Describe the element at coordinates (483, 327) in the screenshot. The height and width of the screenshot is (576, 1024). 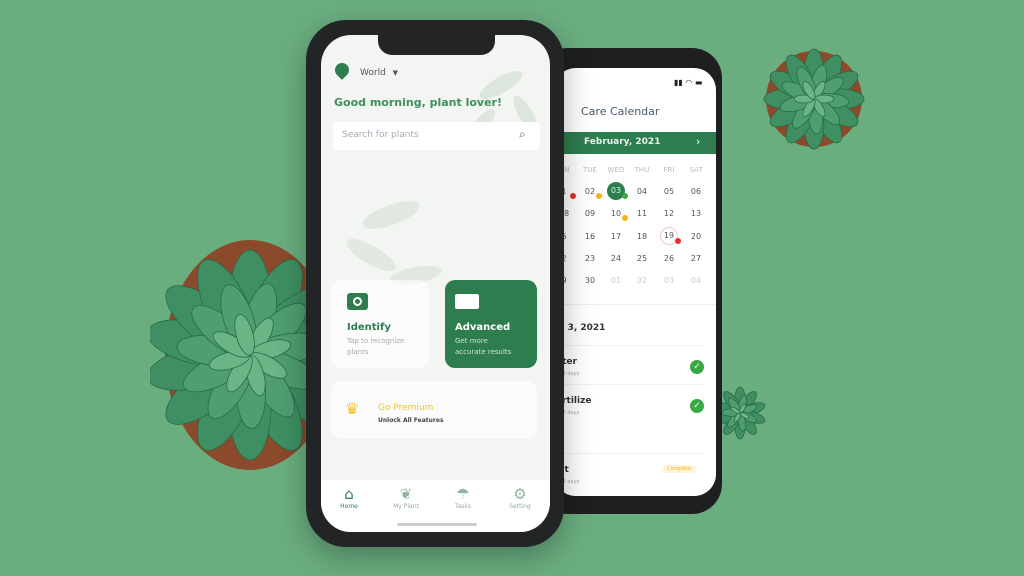
I see `advanced-title: Advanced` at that location.